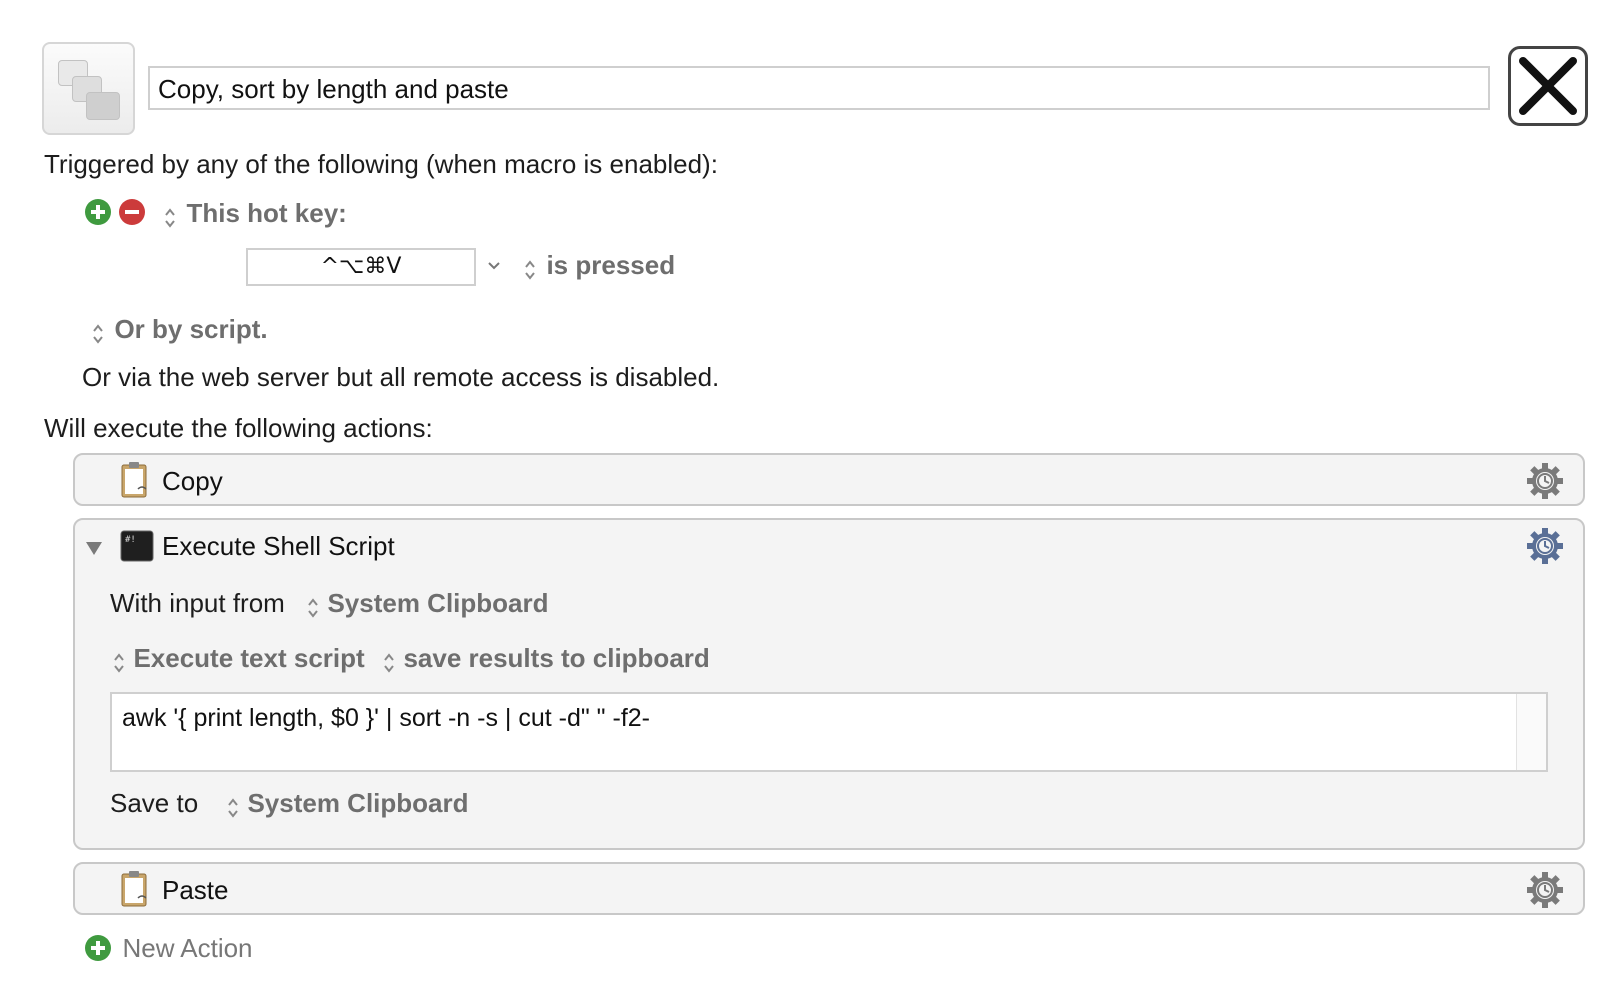  What do you see at coordinates (238, 428) in the screenshot?
I see `actions-heading: Will execute the following actions:` at bounding box center [238, 428].